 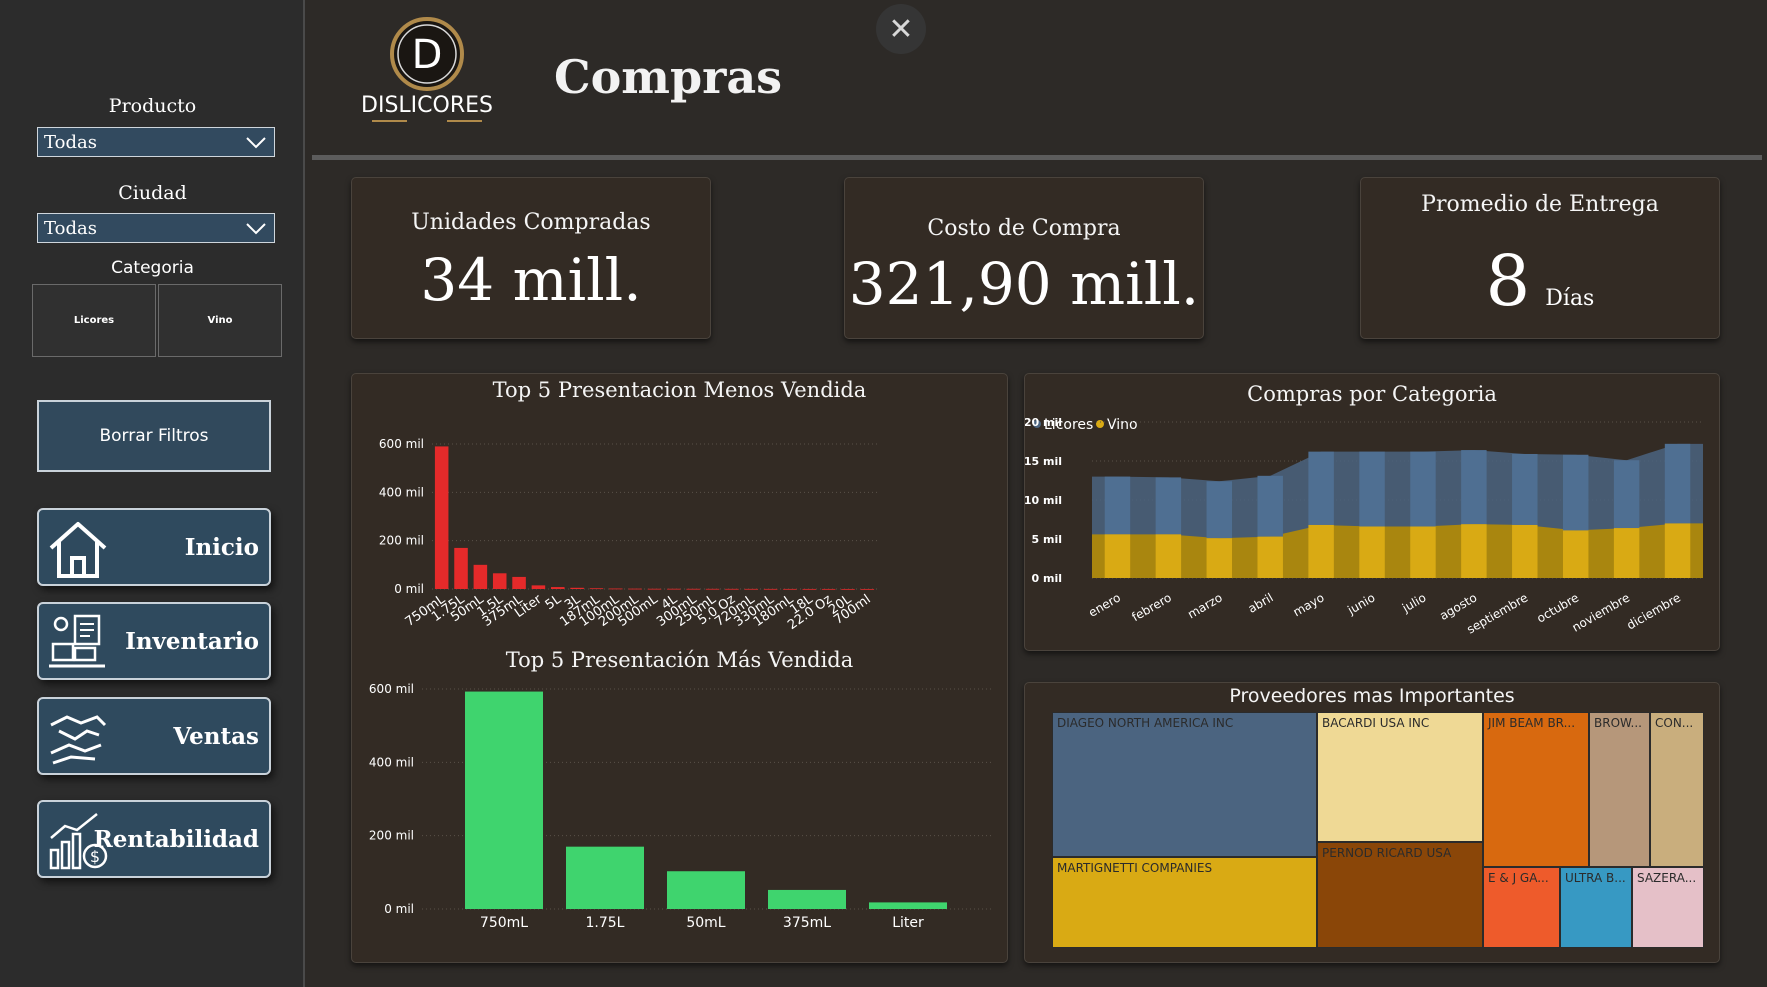 I want to click on nav-rentabilidad-button: $ Rentabilidad, so click(x=154, y=839).